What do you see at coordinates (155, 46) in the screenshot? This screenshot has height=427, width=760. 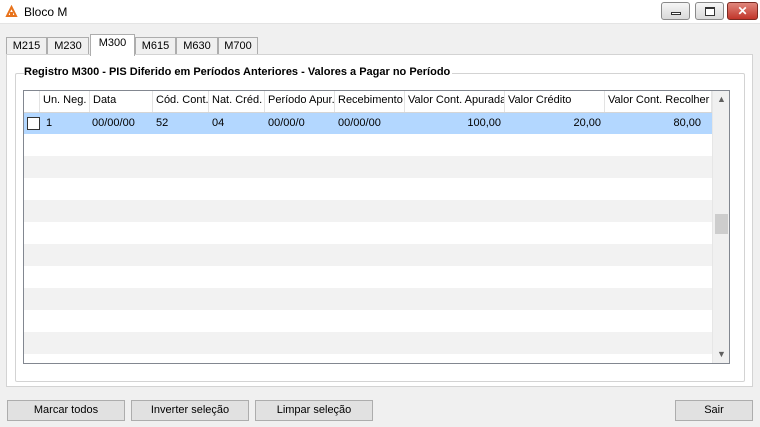 I see `tab-m615: M615` at bounding box center [155, 46].